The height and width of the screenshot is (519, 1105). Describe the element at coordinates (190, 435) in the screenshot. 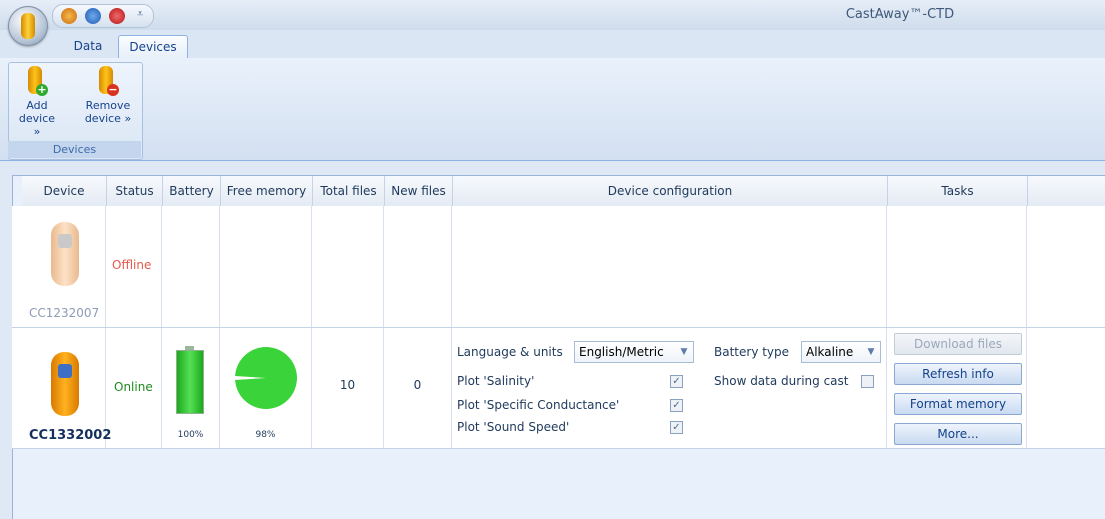

I see `battery-percent: 100%` at that location.